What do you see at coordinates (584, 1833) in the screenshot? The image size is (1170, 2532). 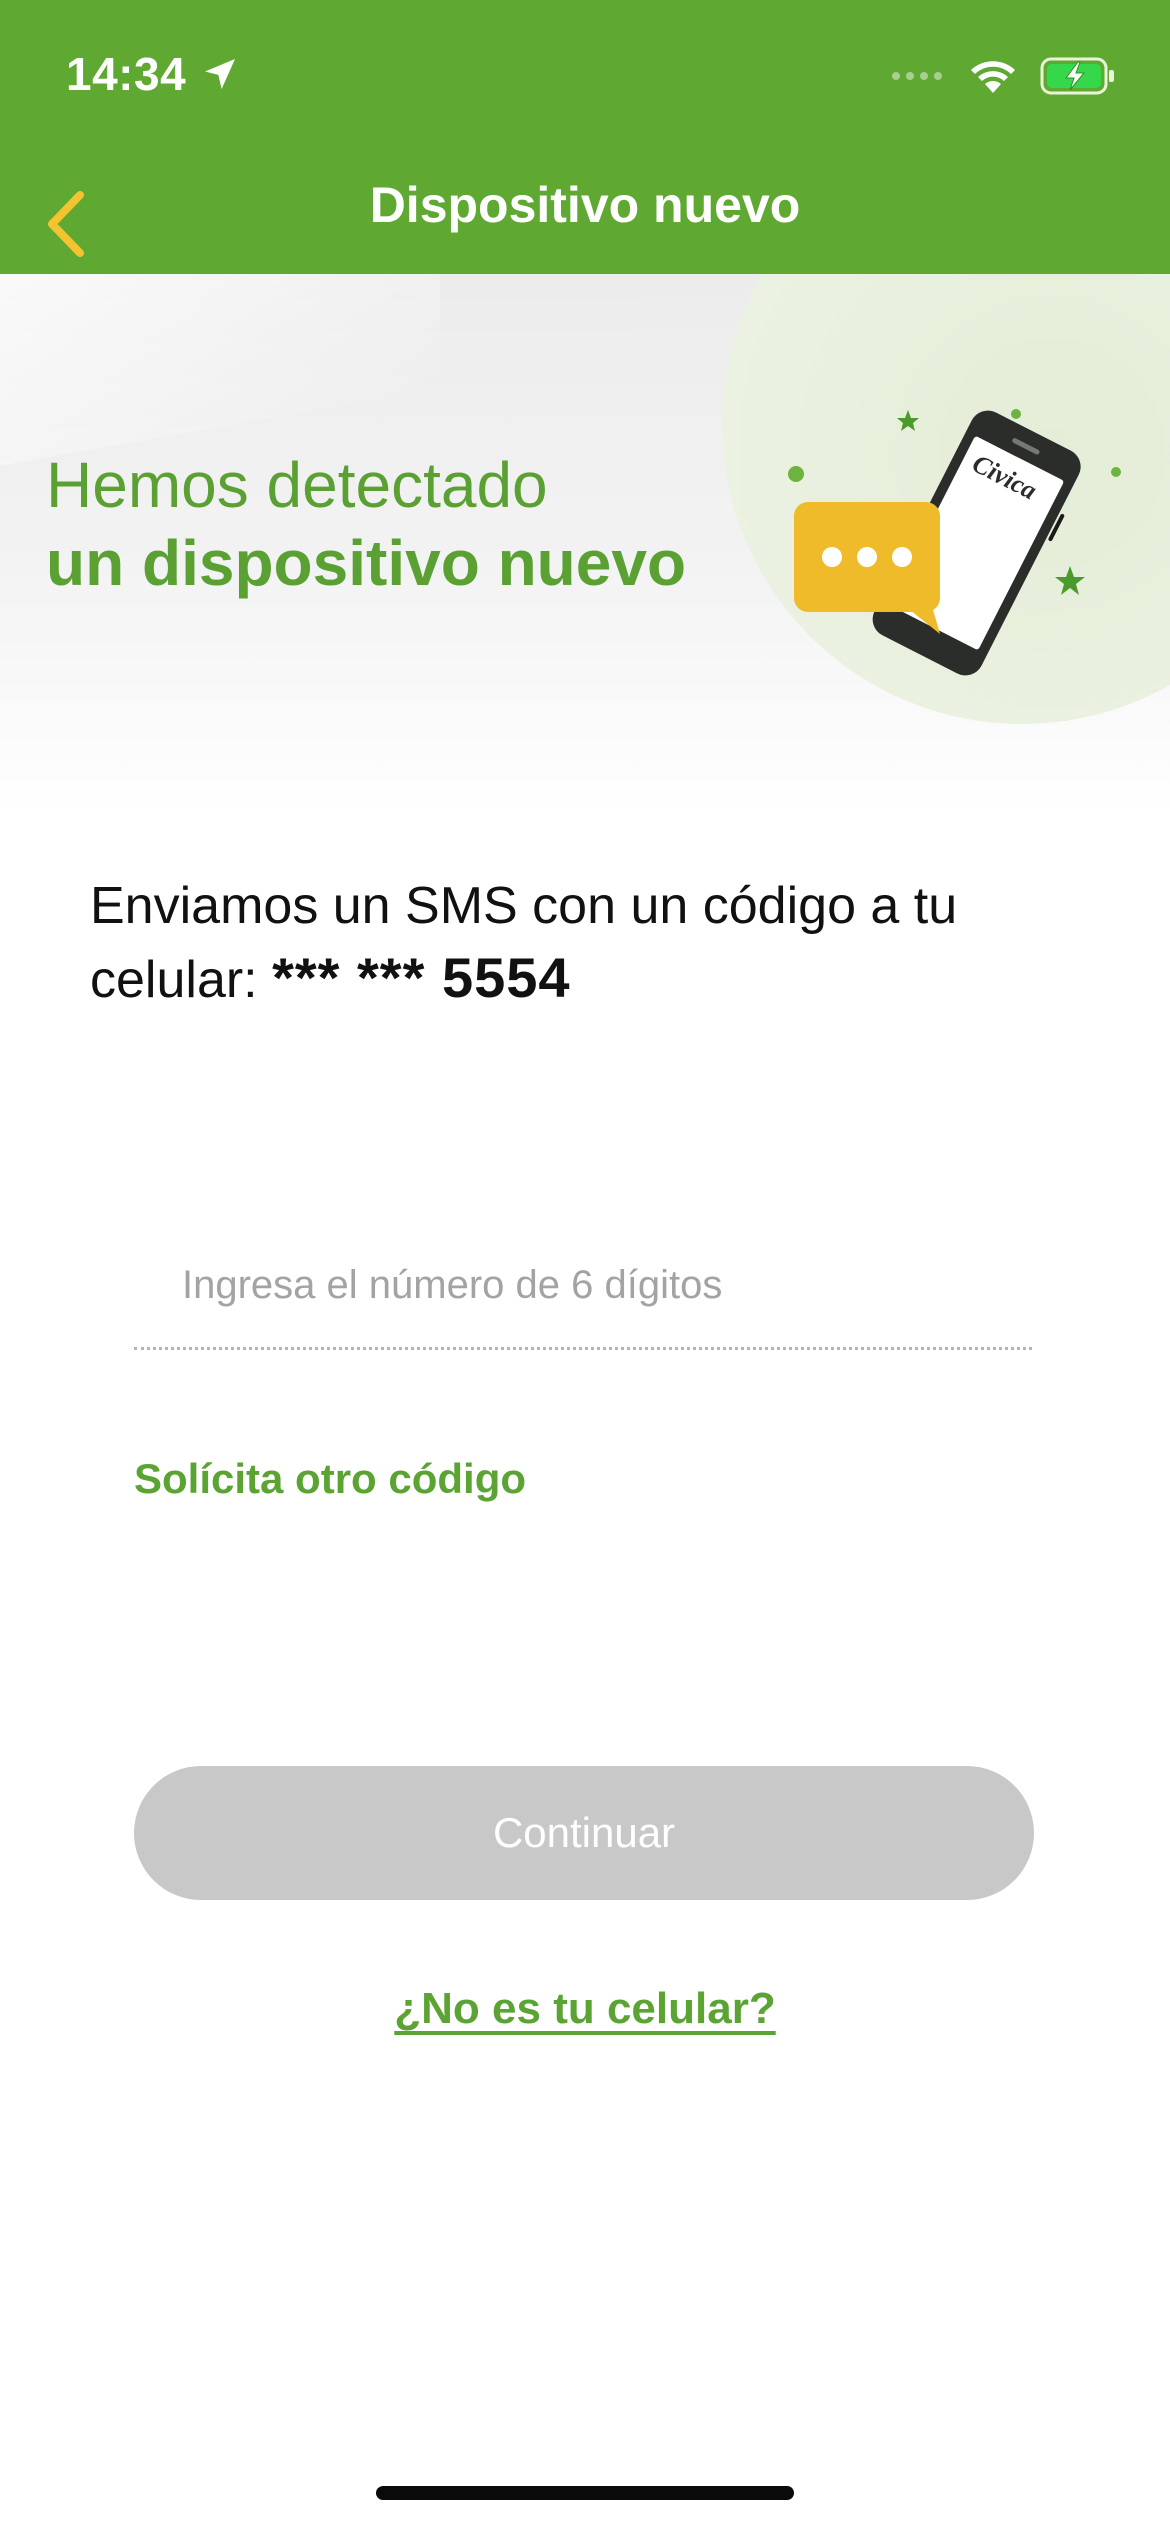 I see `continue-button: Continuar` at bounding box center [584, 1833].